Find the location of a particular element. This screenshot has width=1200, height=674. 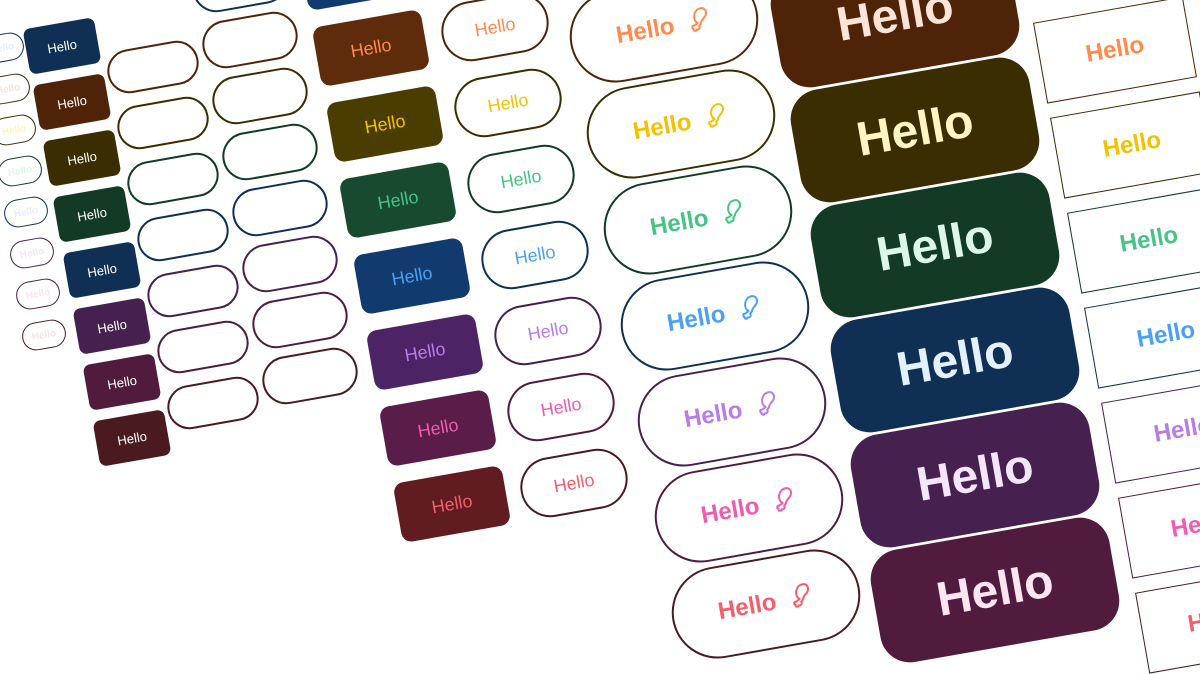

tiny-outline-button-orange: Hello is located at coordinates (16, 89).